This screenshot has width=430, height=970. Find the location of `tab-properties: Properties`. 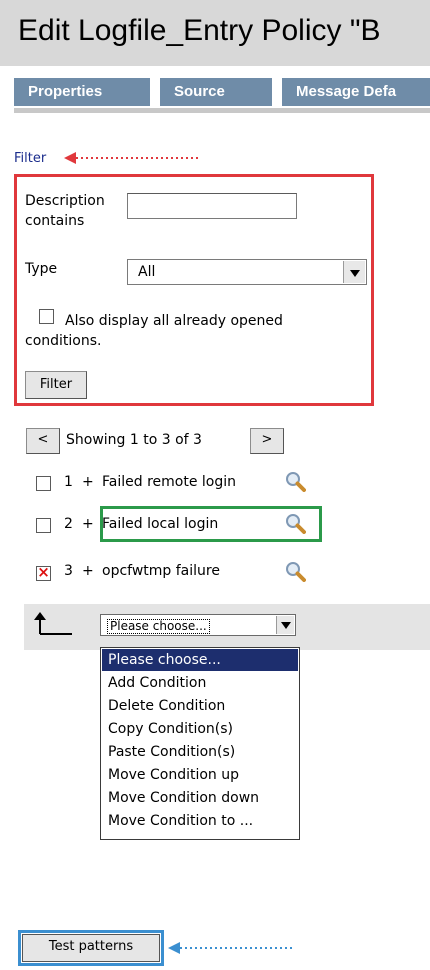

tab-properties: Properties is located at coordinates (82, 92).